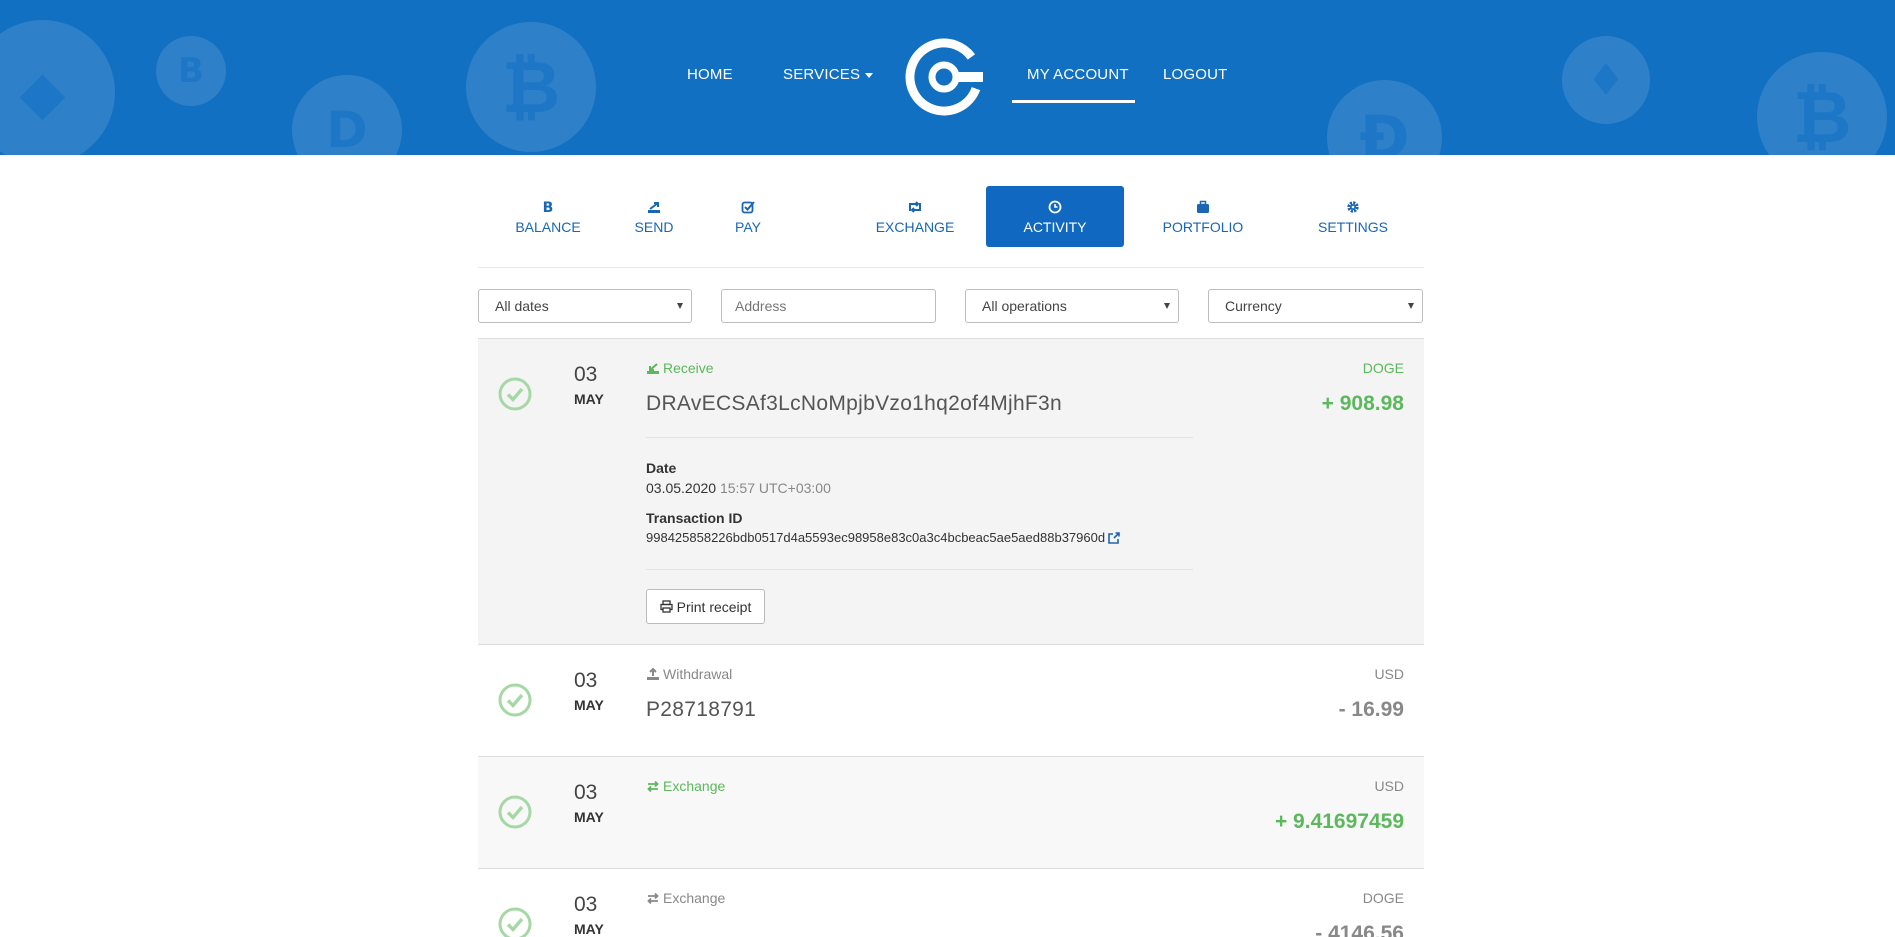 The width and height of the screenshot is (1895, 937). What do you see at coordinates (1362, 403) in the screenshot?
I see `activity-amount: + 908.98` at bounding box center [1362, 403].